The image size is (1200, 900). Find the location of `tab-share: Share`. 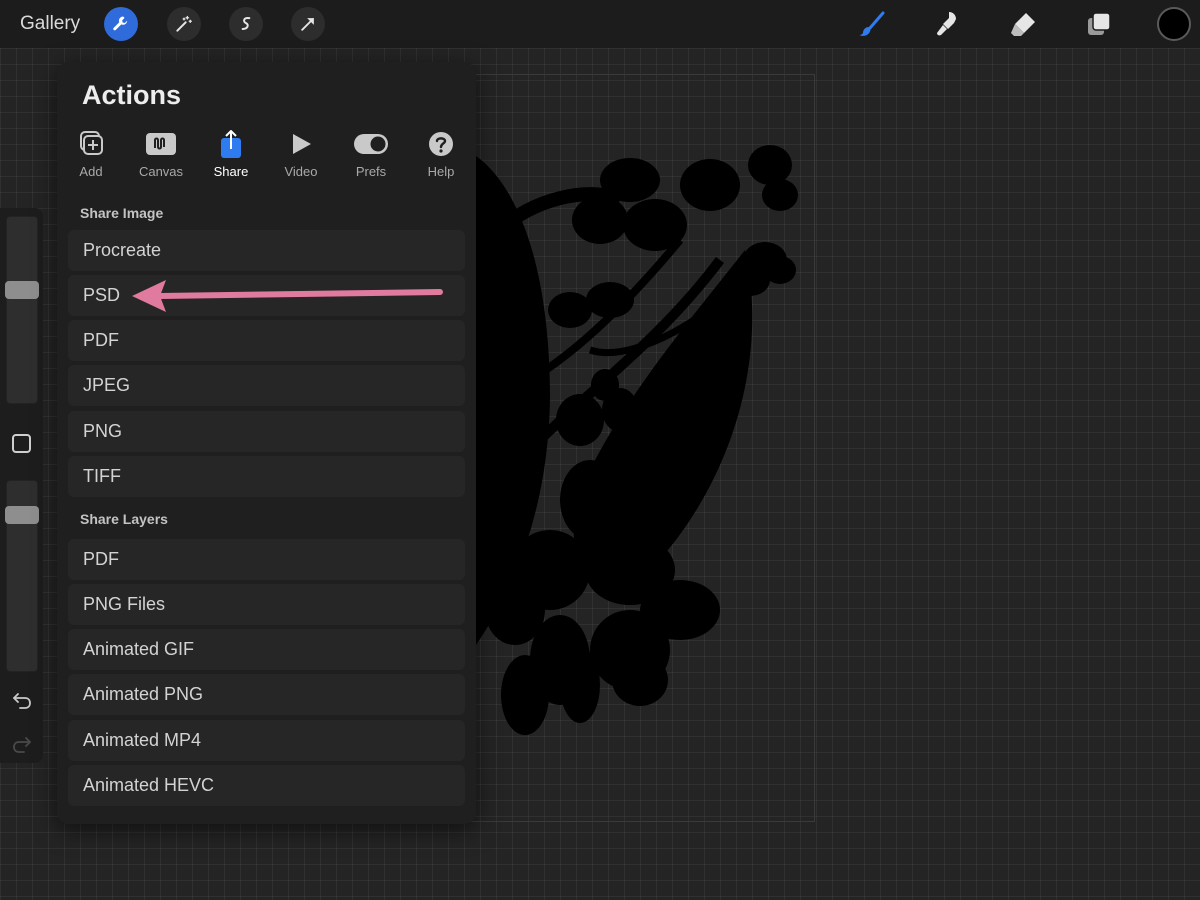

tab-share: Share is located at coordinates (231, 154).